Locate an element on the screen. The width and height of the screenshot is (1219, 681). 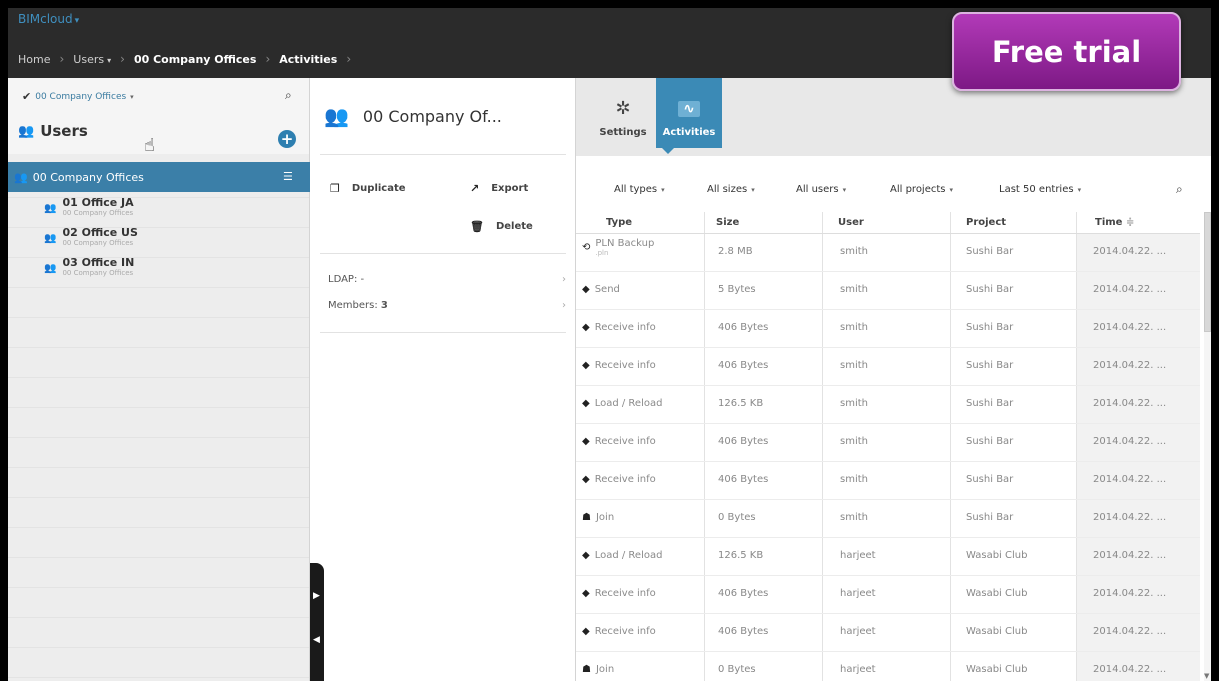
column-header-time: Time ≑ is located at coordinates (1114, 222).